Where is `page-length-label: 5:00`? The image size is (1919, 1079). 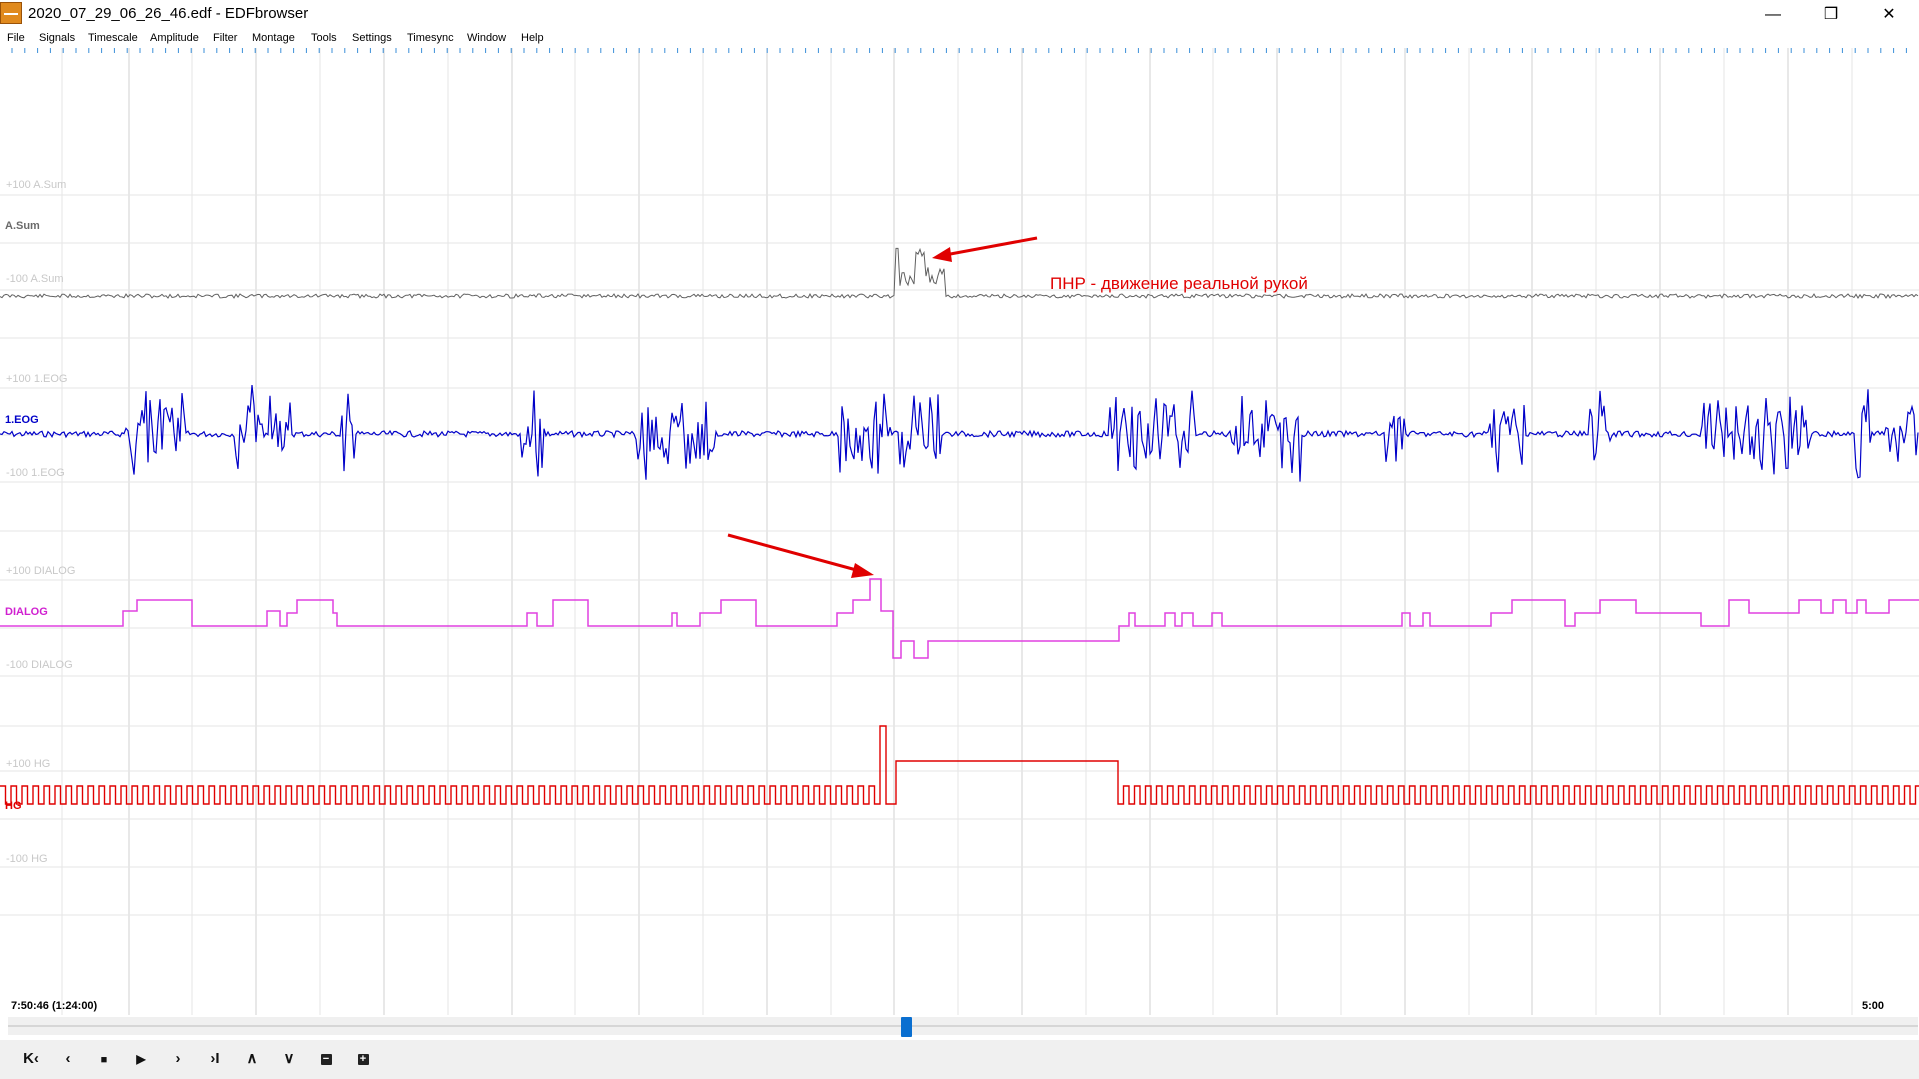 page-length-label: 5:00 is located at coordinates (1873, 1006).